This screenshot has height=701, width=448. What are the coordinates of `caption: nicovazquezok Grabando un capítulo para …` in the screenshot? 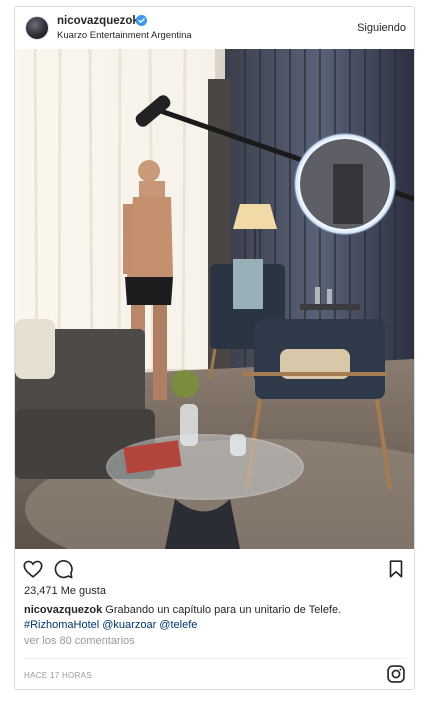 It's located at (216, 618).